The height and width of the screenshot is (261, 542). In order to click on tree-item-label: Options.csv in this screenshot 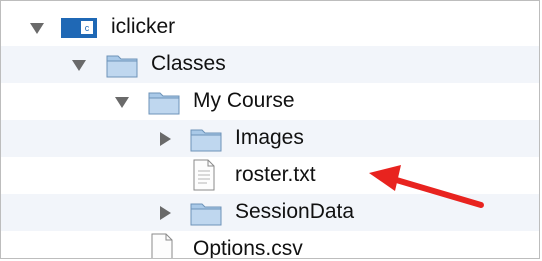, I will do `click(248, 248)`.